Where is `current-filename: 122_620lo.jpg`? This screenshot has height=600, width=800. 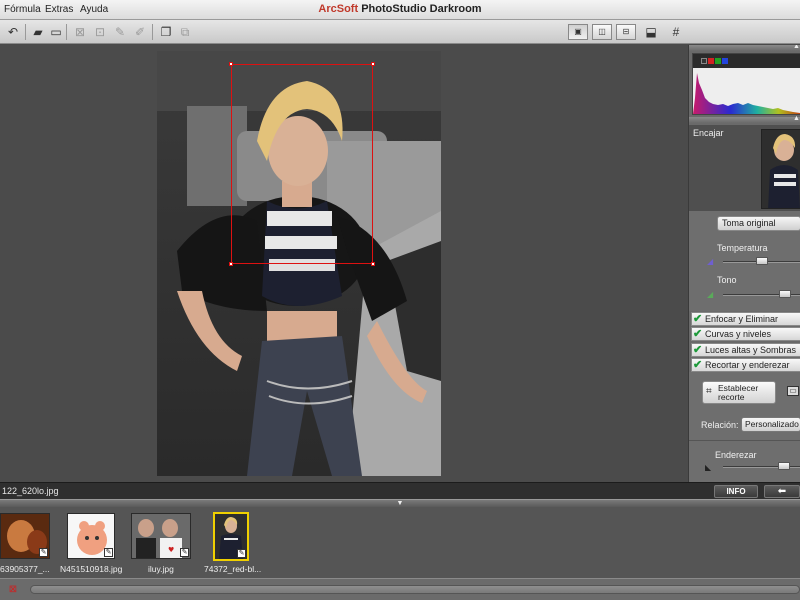 current-filename: 122_620lo.jpg is located at coordinates (30, 491).